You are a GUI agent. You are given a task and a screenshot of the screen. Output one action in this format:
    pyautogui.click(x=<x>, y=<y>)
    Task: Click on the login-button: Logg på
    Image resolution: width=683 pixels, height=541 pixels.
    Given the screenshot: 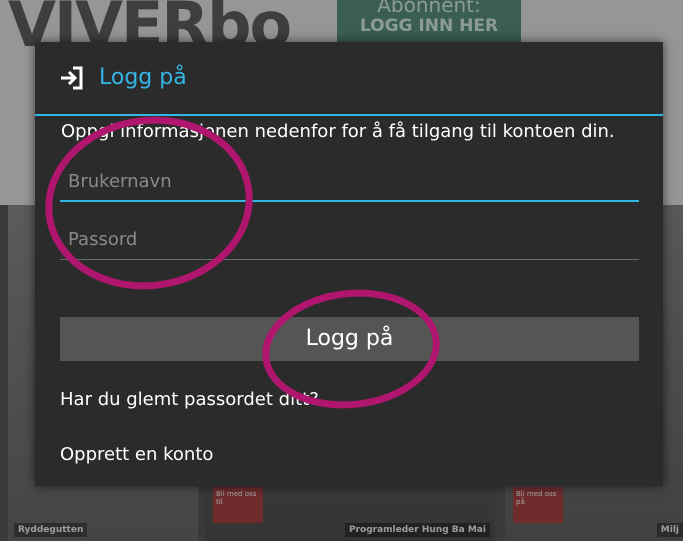 What is the action you would take?
    pyautogui.click(x=349, y=339)
    